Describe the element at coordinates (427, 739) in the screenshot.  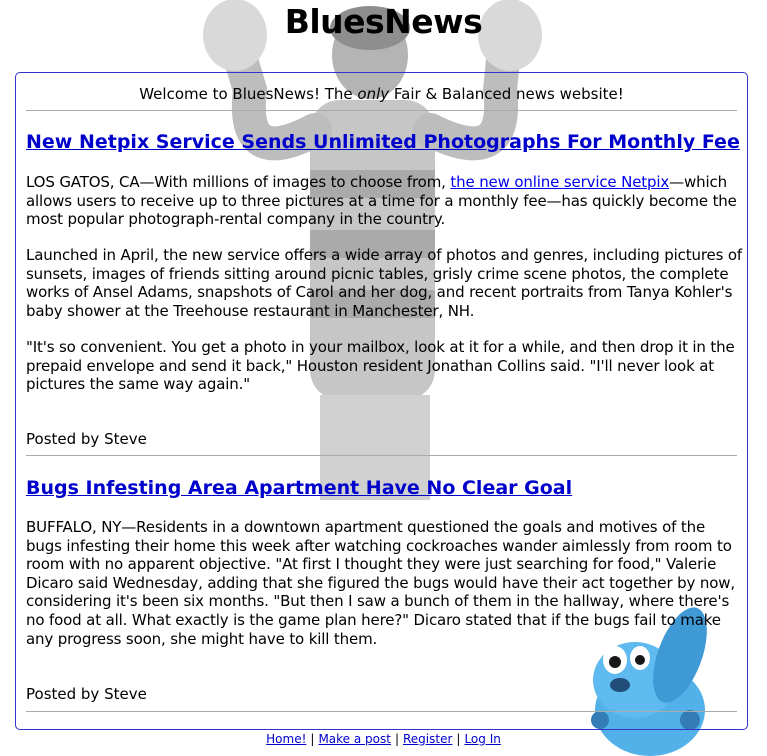
I see `register-link: Register` at that location.